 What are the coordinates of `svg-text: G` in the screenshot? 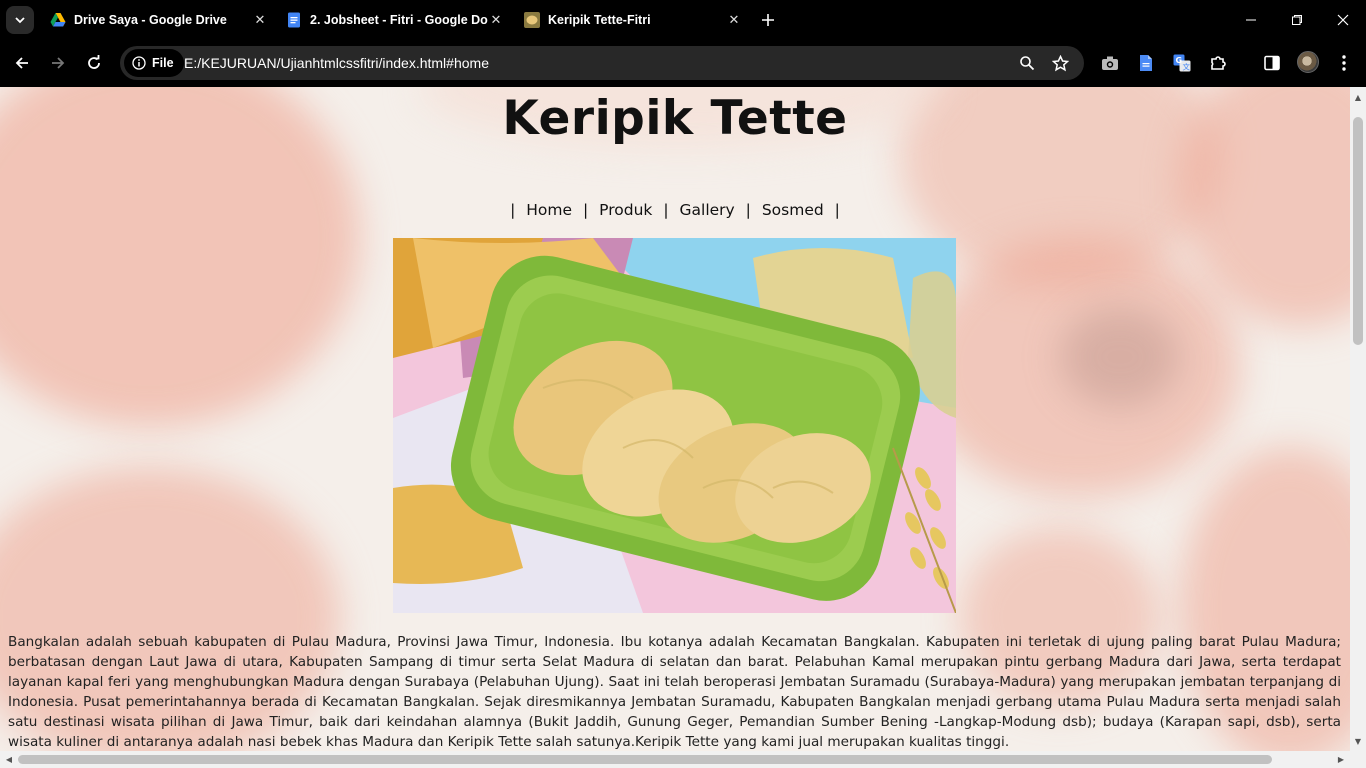 It's located at (1179, 60).